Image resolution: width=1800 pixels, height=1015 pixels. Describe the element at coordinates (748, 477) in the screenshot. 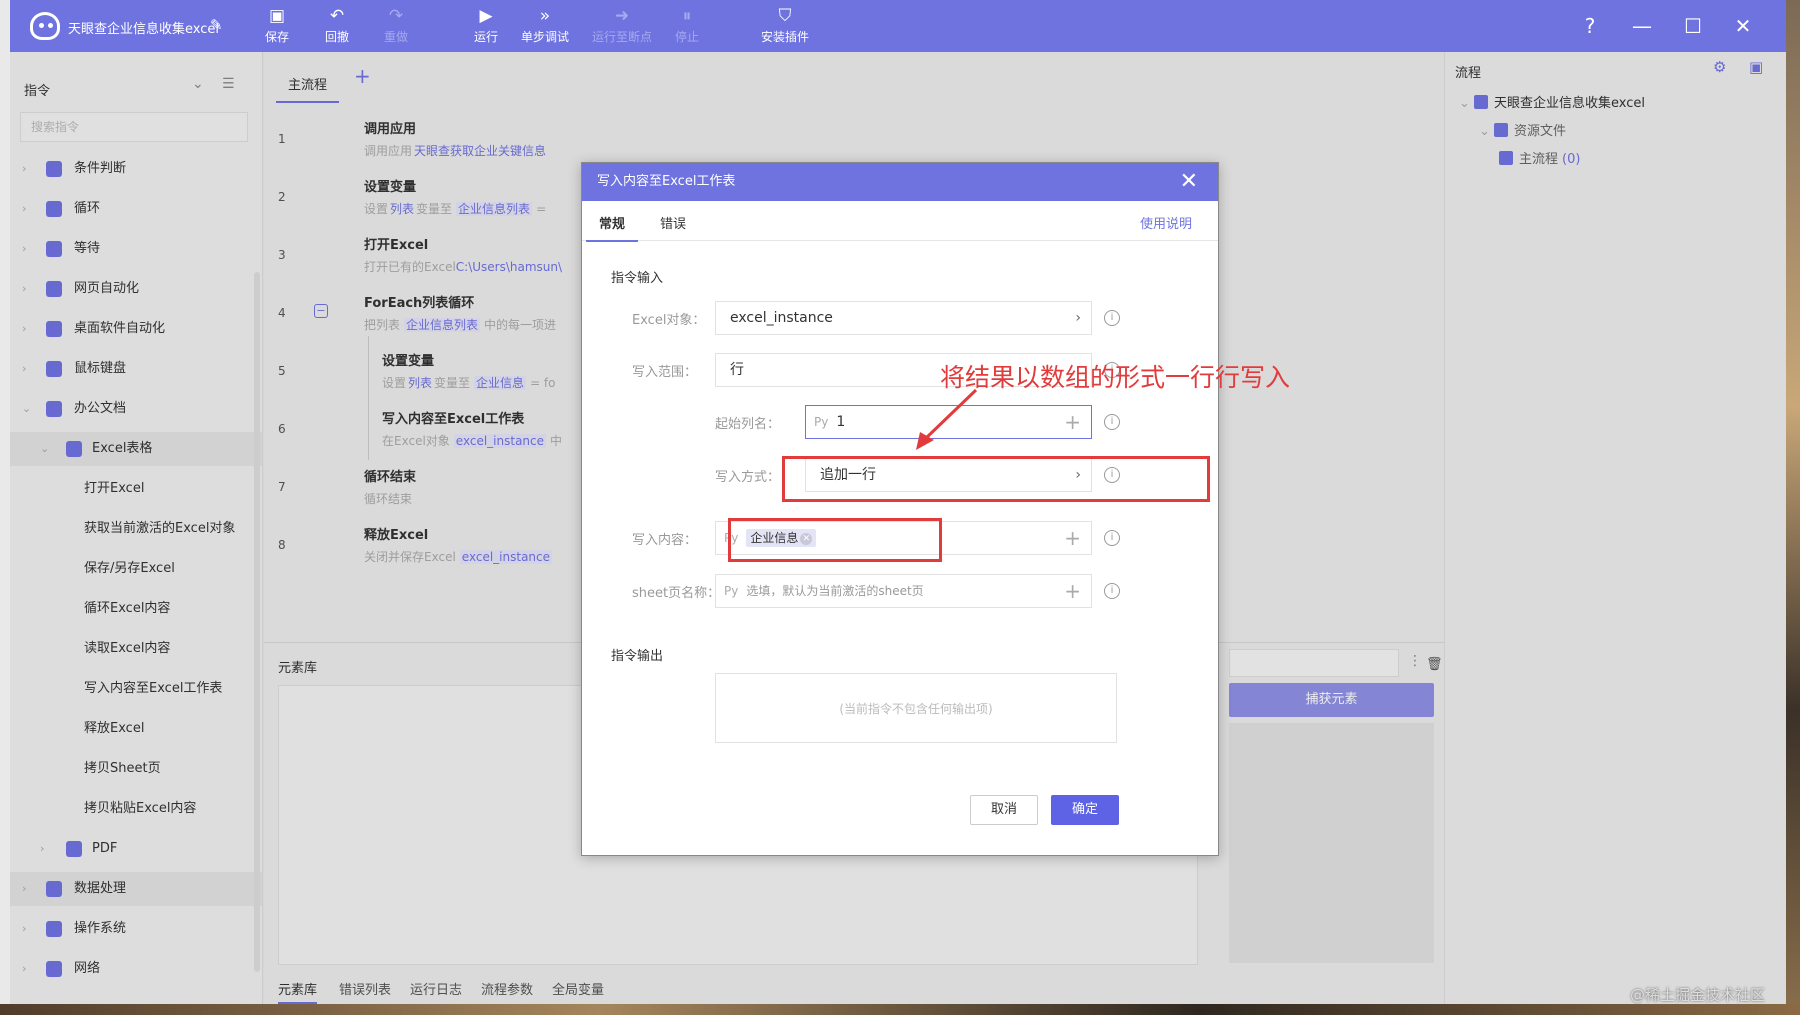

I see `write-mode-label: 写入方式：` at that location.